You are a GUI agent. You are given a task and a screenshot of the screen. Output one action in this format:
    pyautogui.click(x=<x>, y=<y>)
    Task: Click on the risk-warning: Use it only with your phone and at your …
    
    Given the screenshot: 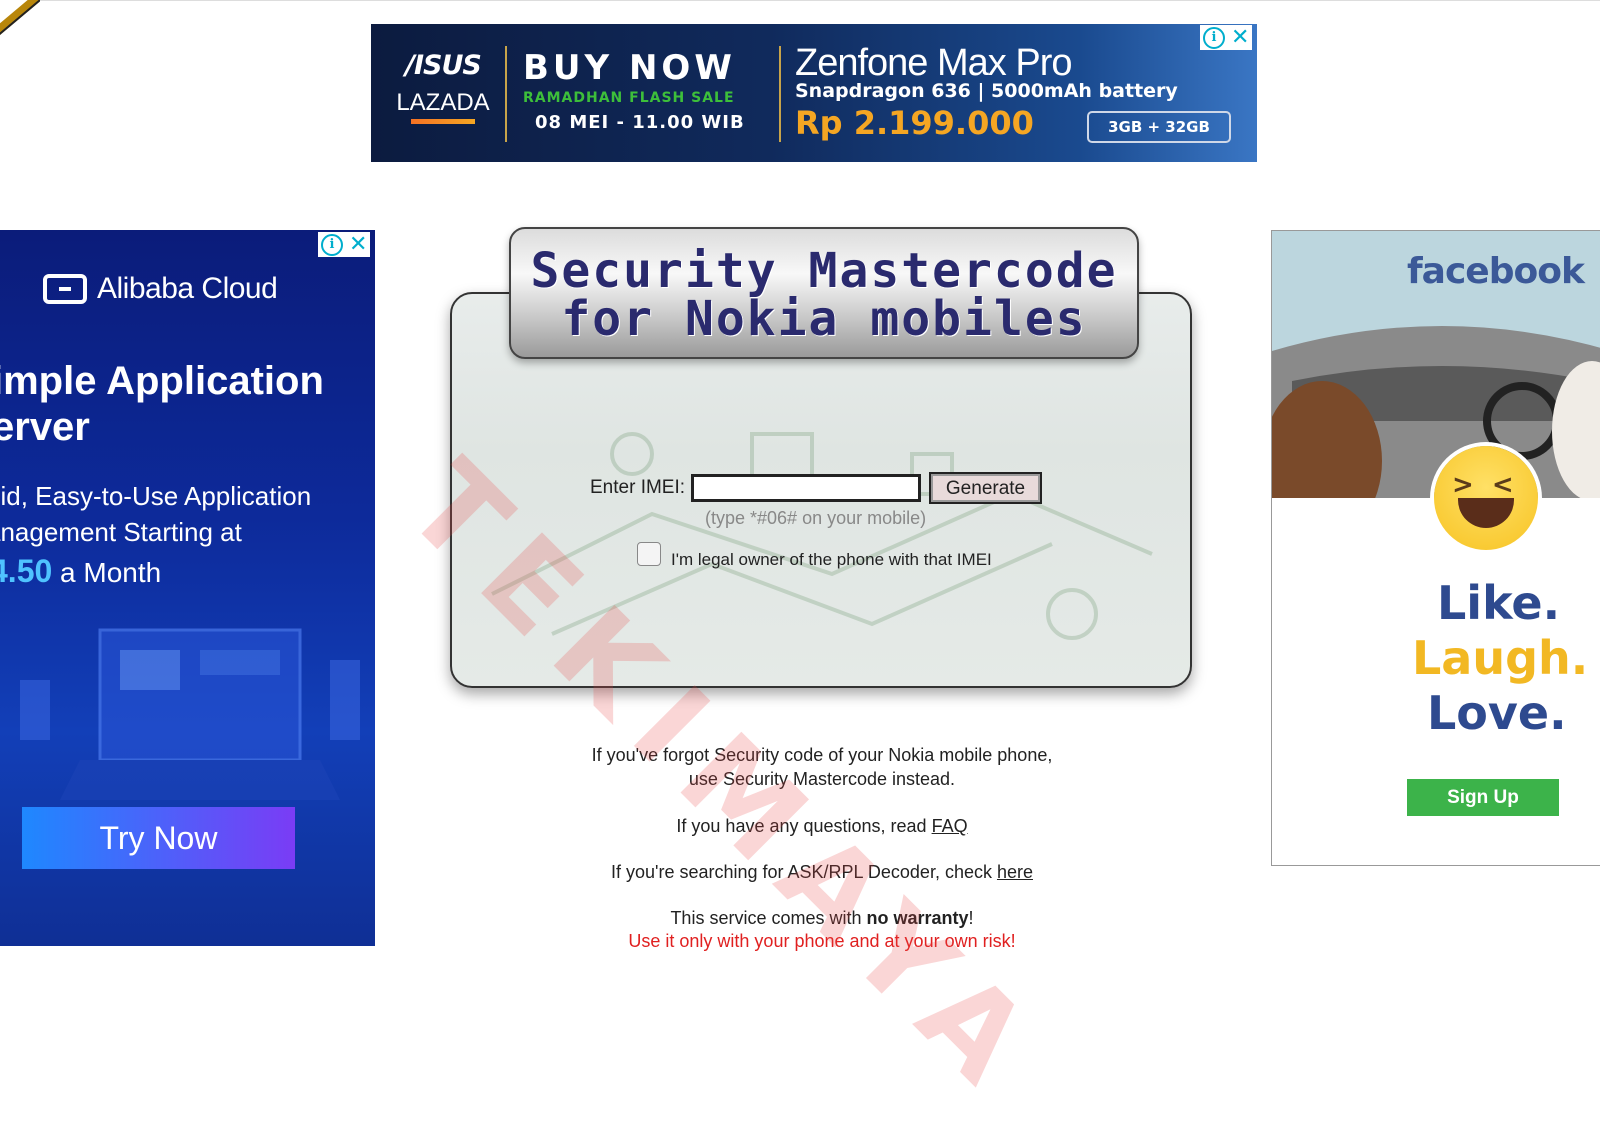 What is the action you would take?
    pyautogui.click(x=822, y=941)
    